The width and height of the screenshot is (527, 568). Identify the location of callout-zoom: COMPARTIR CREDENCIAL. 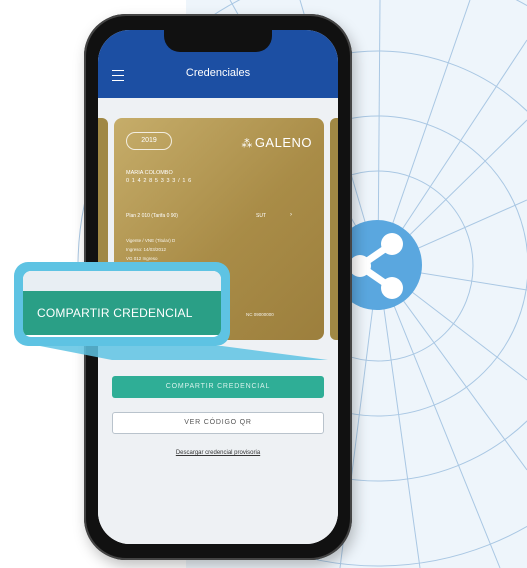
(122, 304).